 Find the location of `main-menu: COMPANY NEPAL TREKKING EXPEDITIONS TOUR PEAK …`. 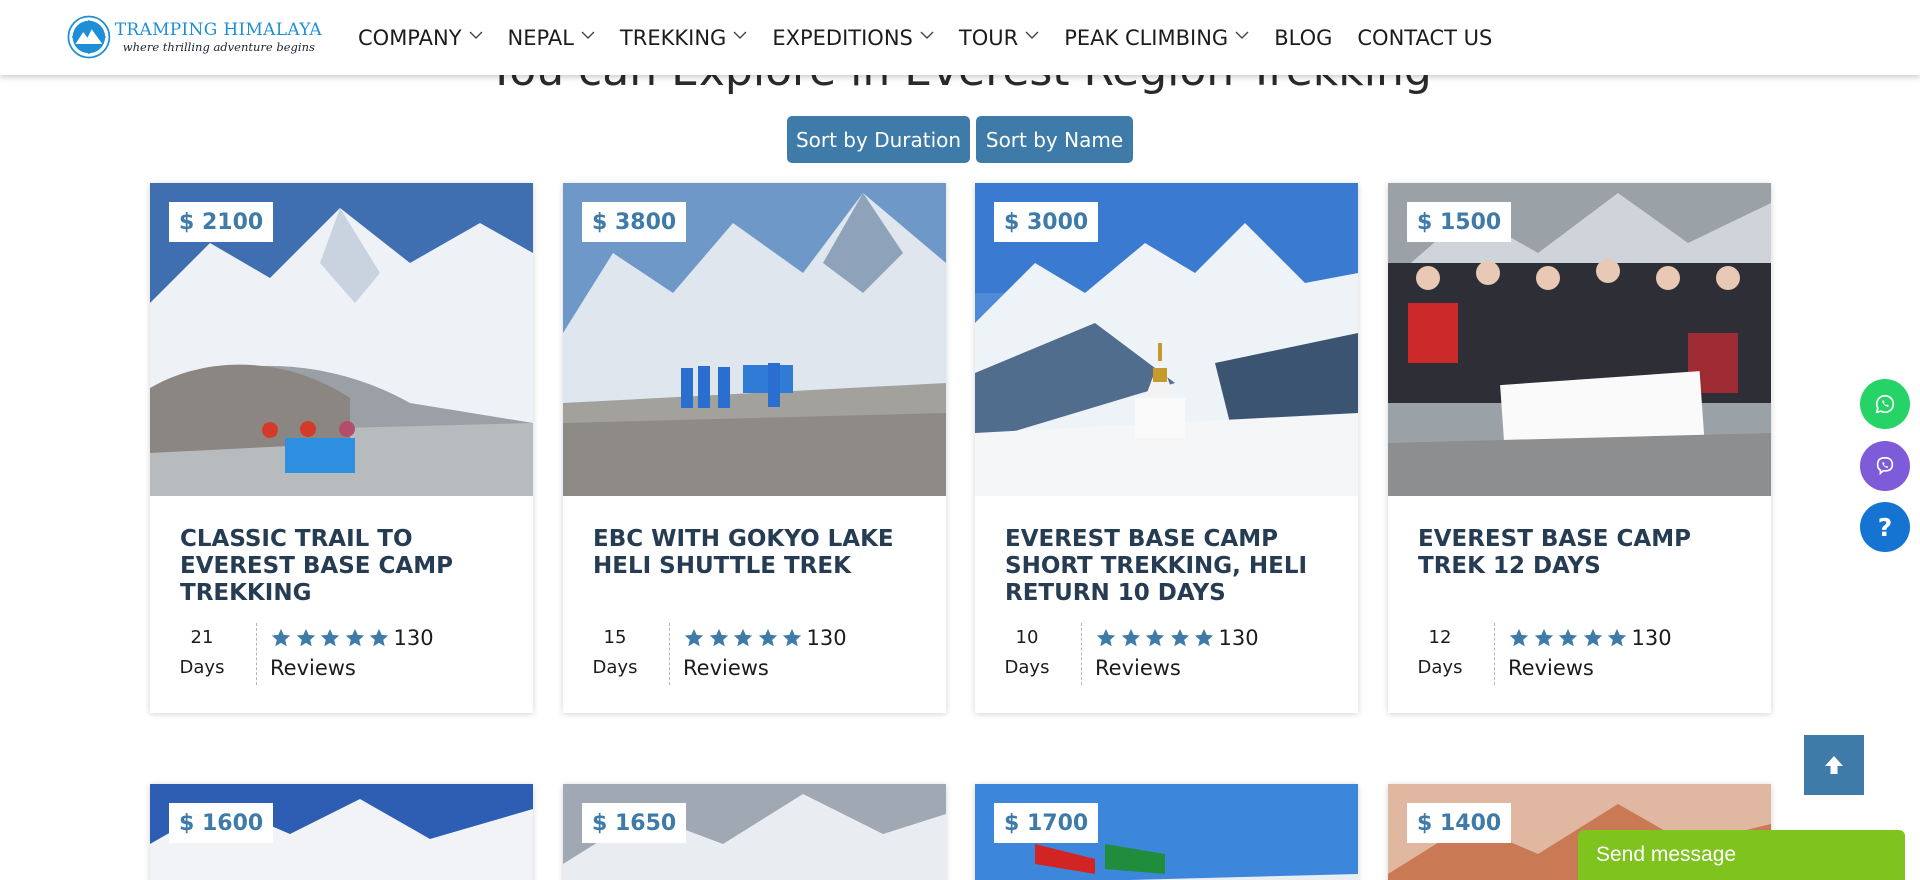

main-menu: COMPANY NEPAL TREKKING EXPEDITIONS TOUR PEAK … is located at coordinates (937, 37).